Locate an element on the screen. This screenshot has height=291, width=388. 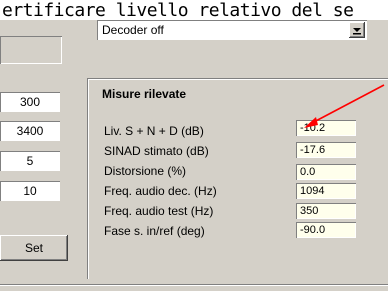
measure-value: -17.6 is located at coordinates (326, 150).